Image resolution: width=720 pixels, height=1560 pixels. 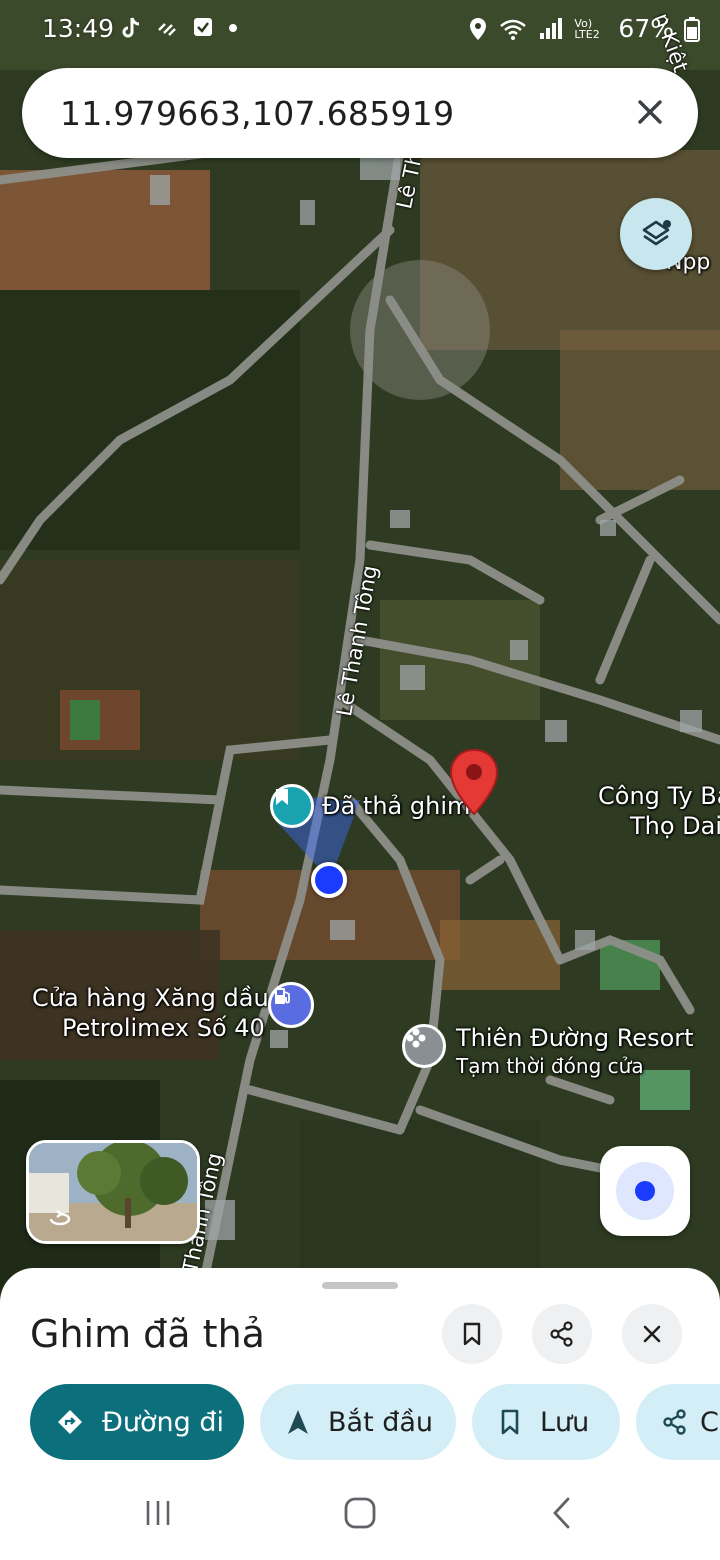 What do you see at coordinates (158, 1513) in the screenshot?
I see `recent-apps-icon` at bounding box center [158, 1513].